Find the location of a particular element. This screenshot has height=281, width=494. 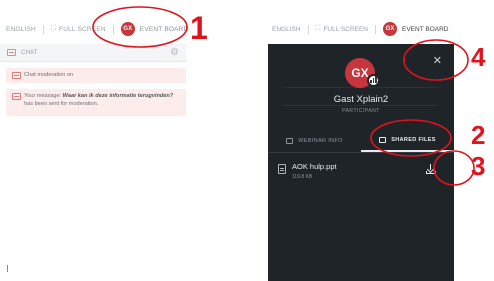

highlight-ellipse-shared-files is located at coordinates (411, 138).